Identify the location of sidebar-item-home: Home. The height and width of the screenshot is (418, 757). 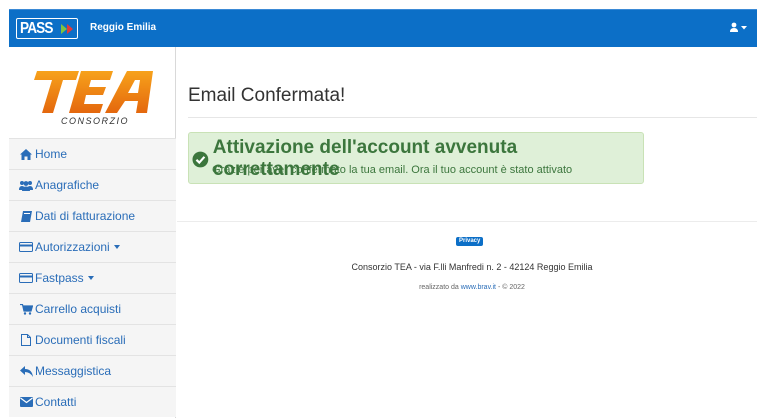
(92, 153).